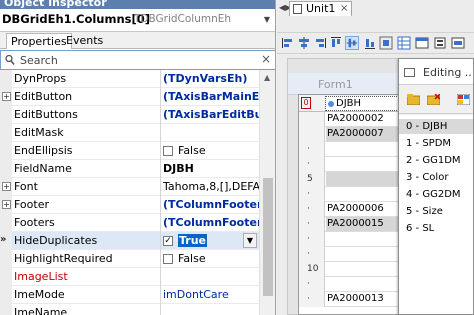 Image resolution: width=474 pixels, height=315 pixels. I want to click on property-name: DynProps, so click(40, 78).